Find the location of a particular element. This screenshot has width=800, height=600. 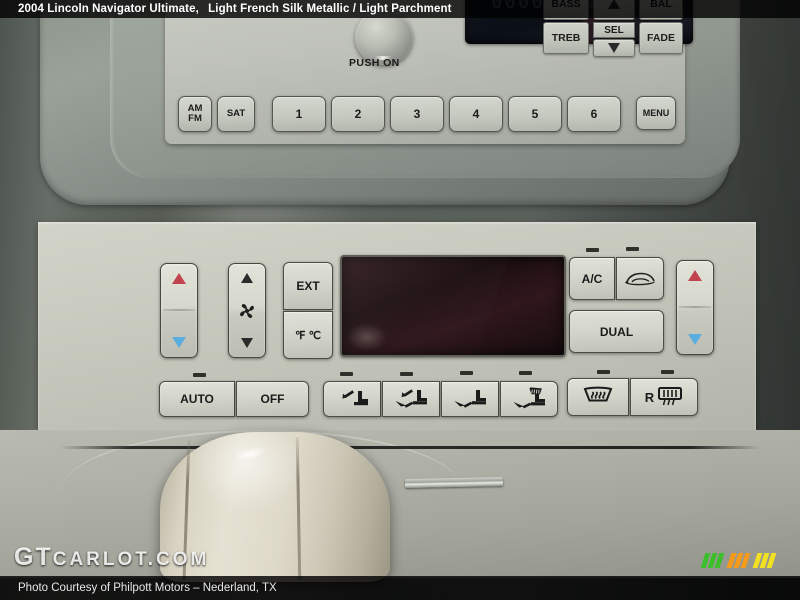

am-fm-button: AM FM is located at coordinates (195, 114).